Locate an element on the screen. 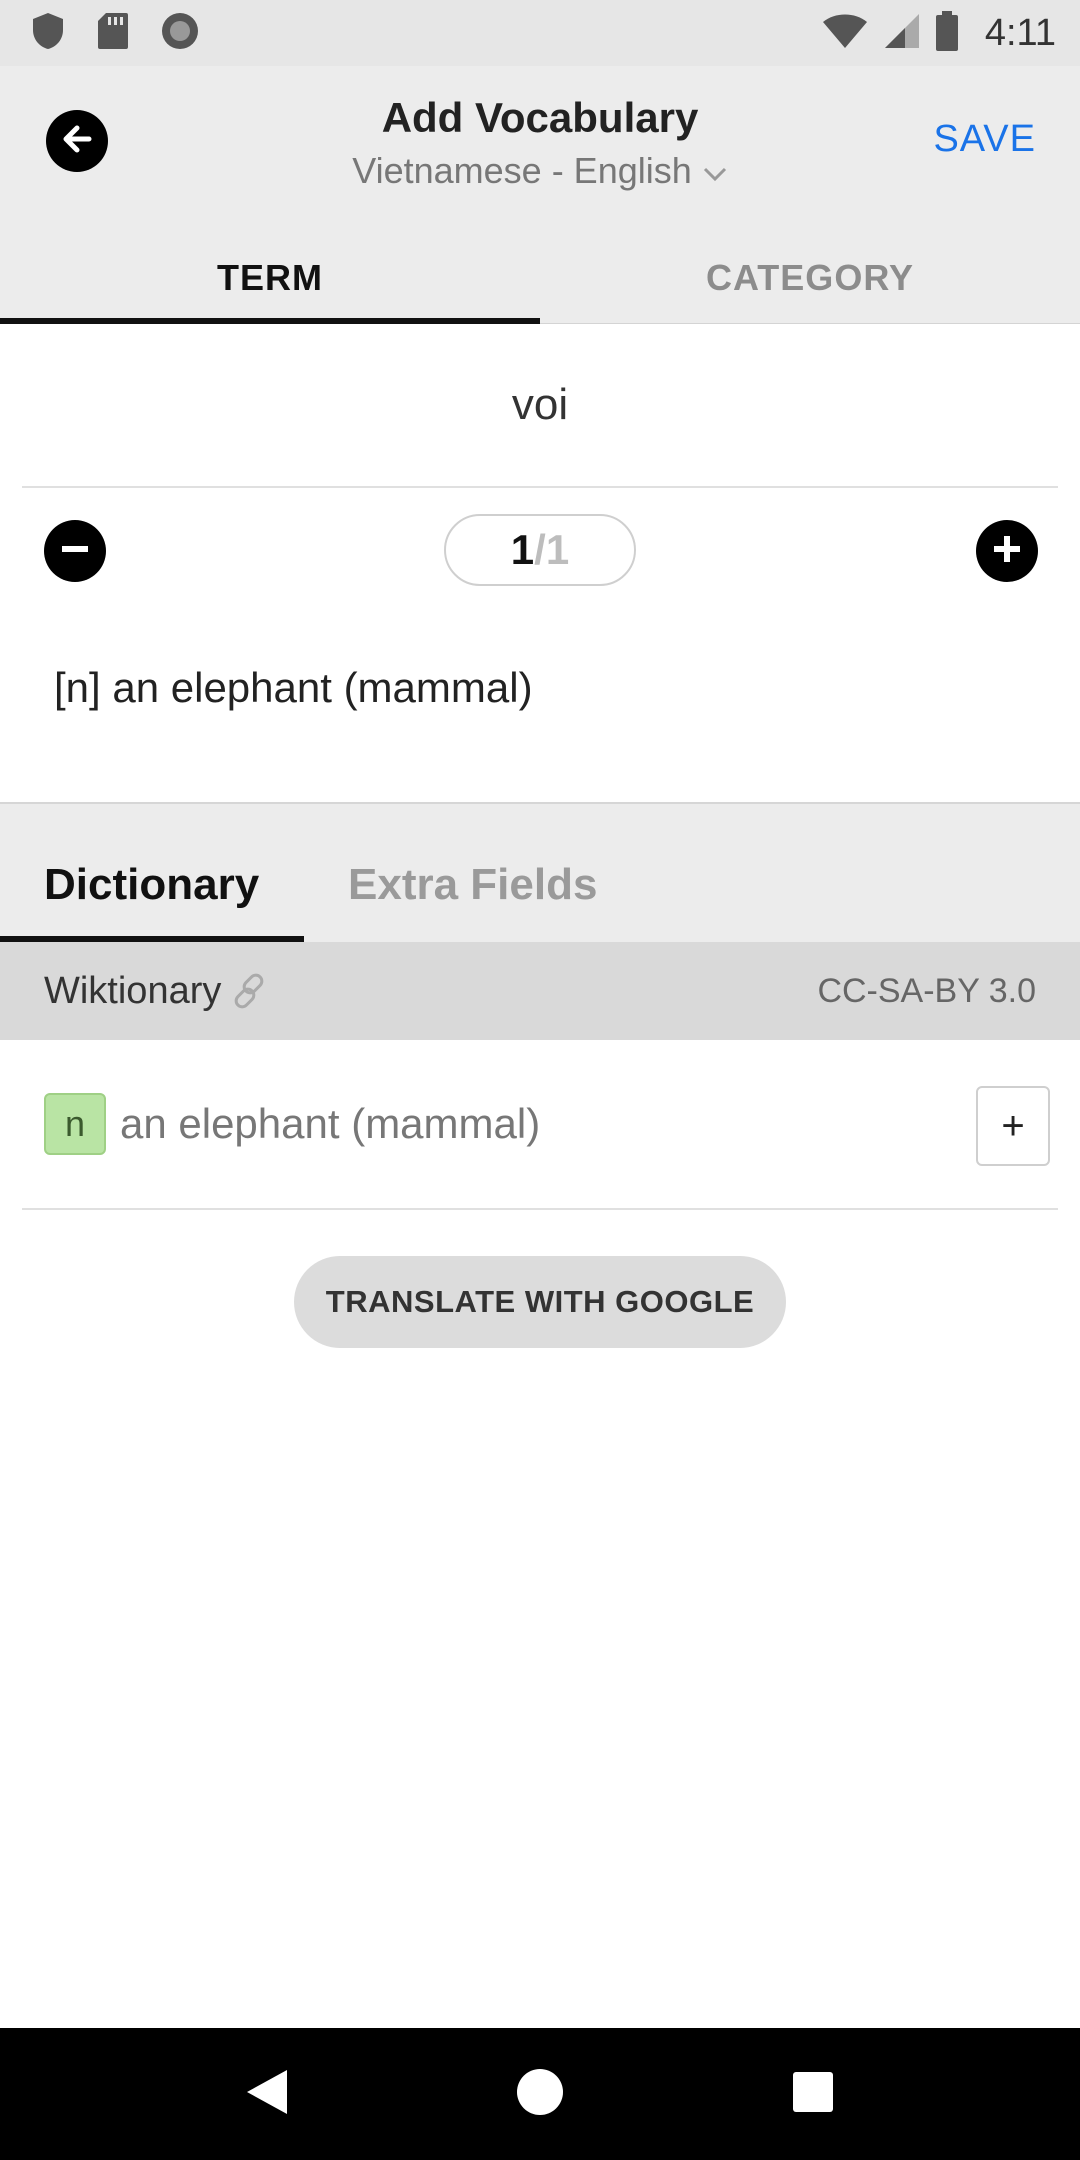 This screenshot has height=2160, width=1080. remove-definition-button is located at coordinates (75, 551).